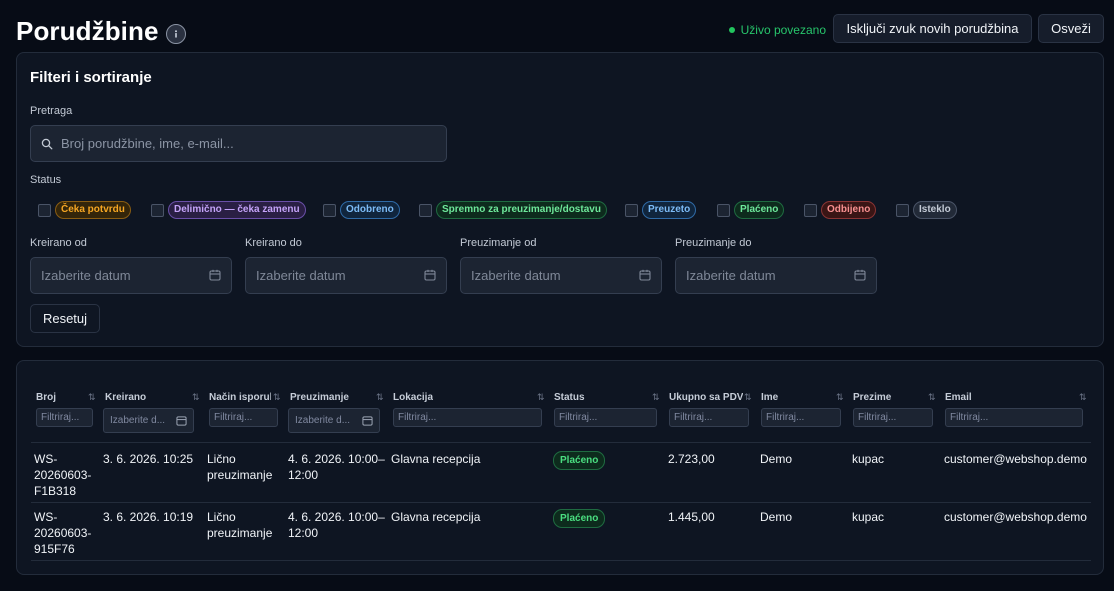 The width and height of the screenshot is (1114, 591). I want to click on pickup-to-input, so click(766, 275).